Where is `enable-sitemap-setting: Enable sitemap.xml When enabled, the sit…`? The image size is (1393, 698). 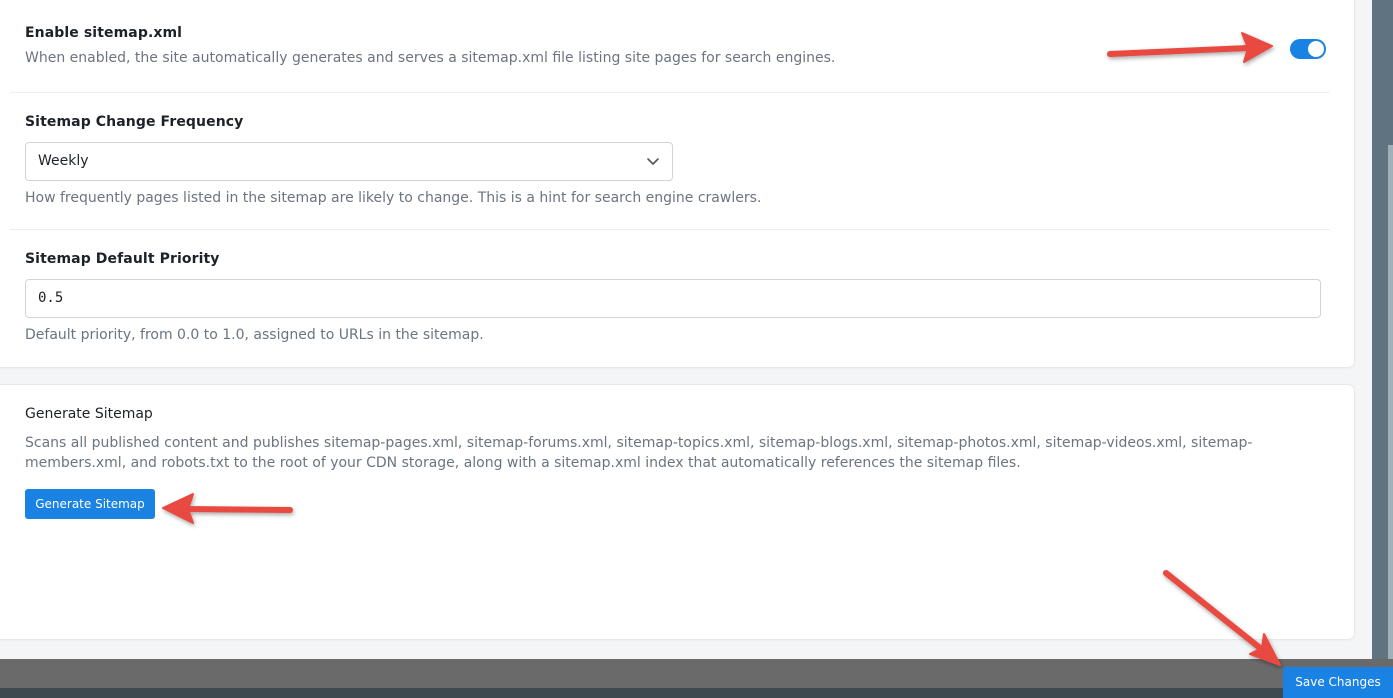 enable-sitemap-setting: Enable sitemap.xml When enabled, the sit… is located at coordinates (678, 45).